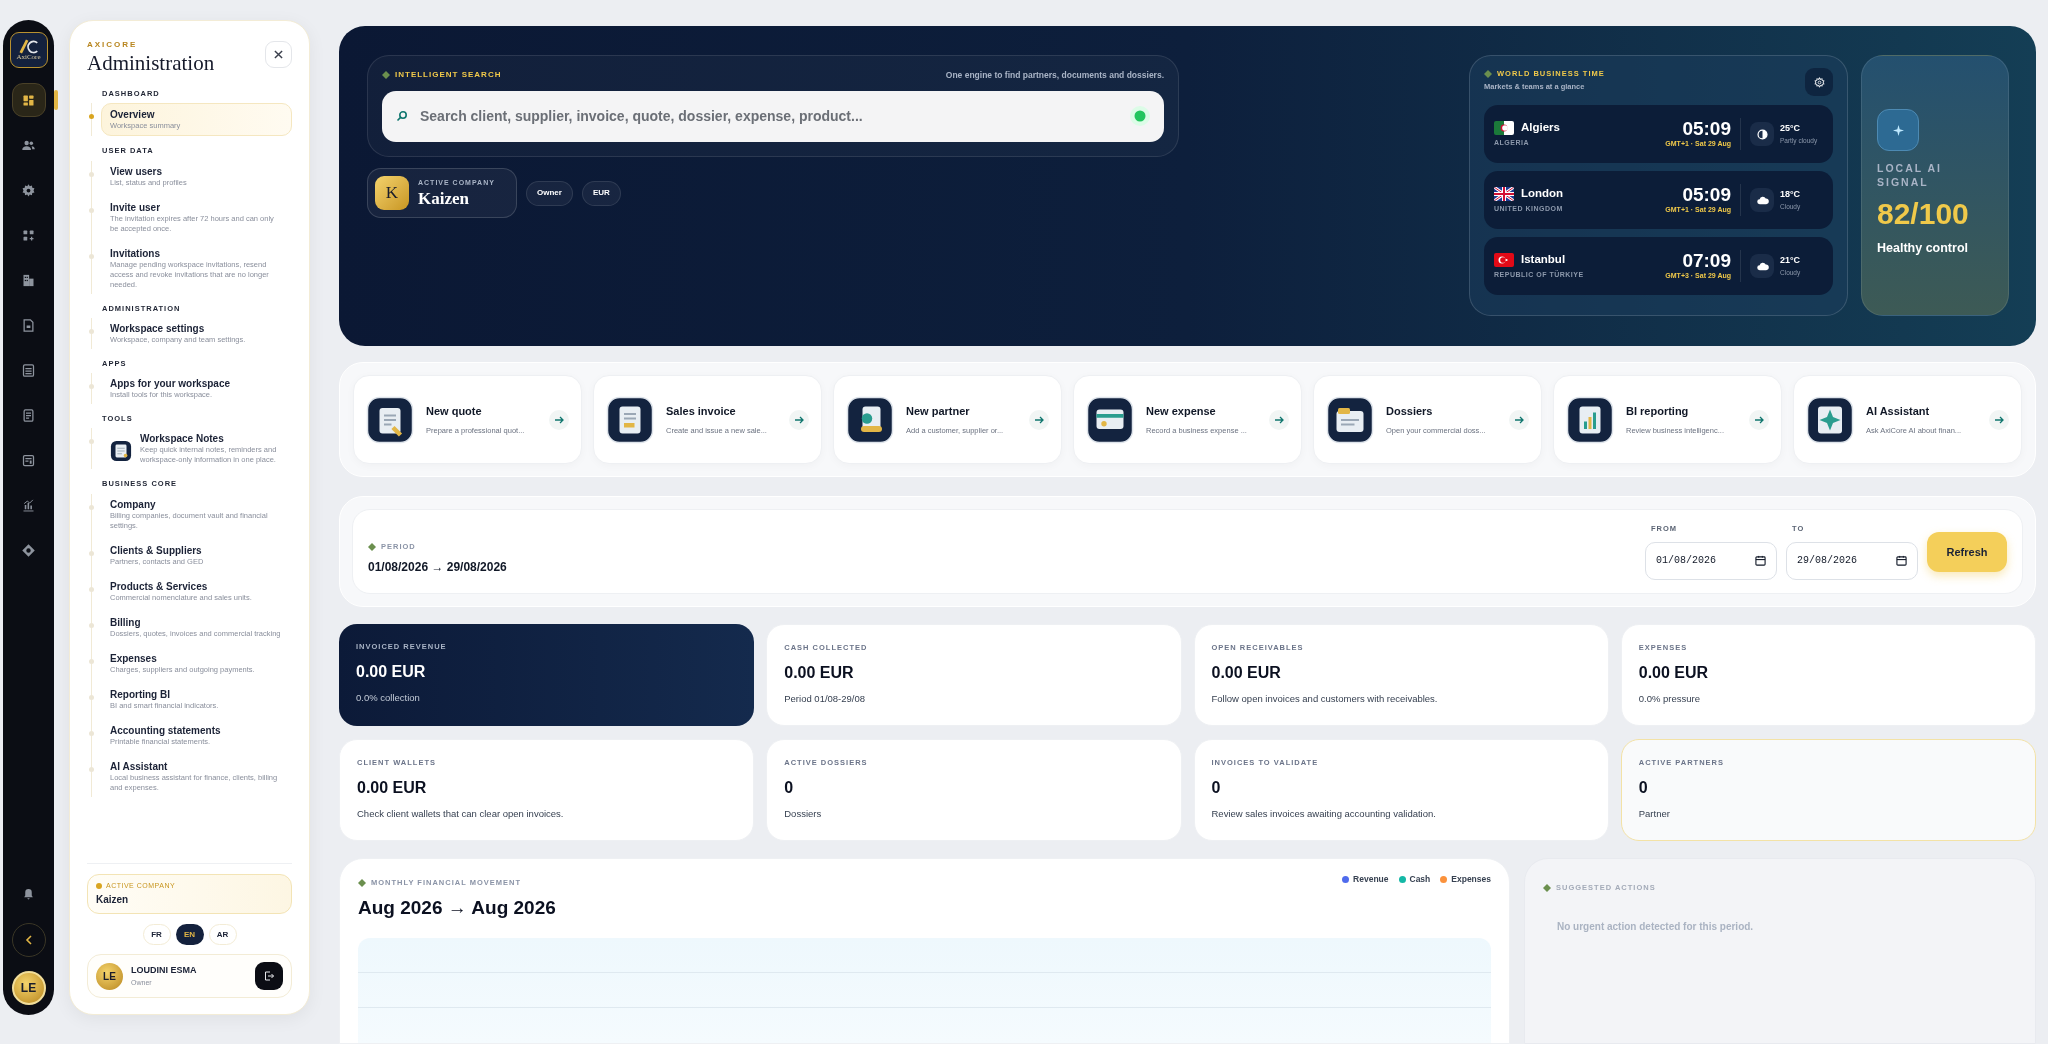 Image resolution: width=2048 pixels, height=1044 pixels. I want to click on sparkle-icon, so click(1898, 130).